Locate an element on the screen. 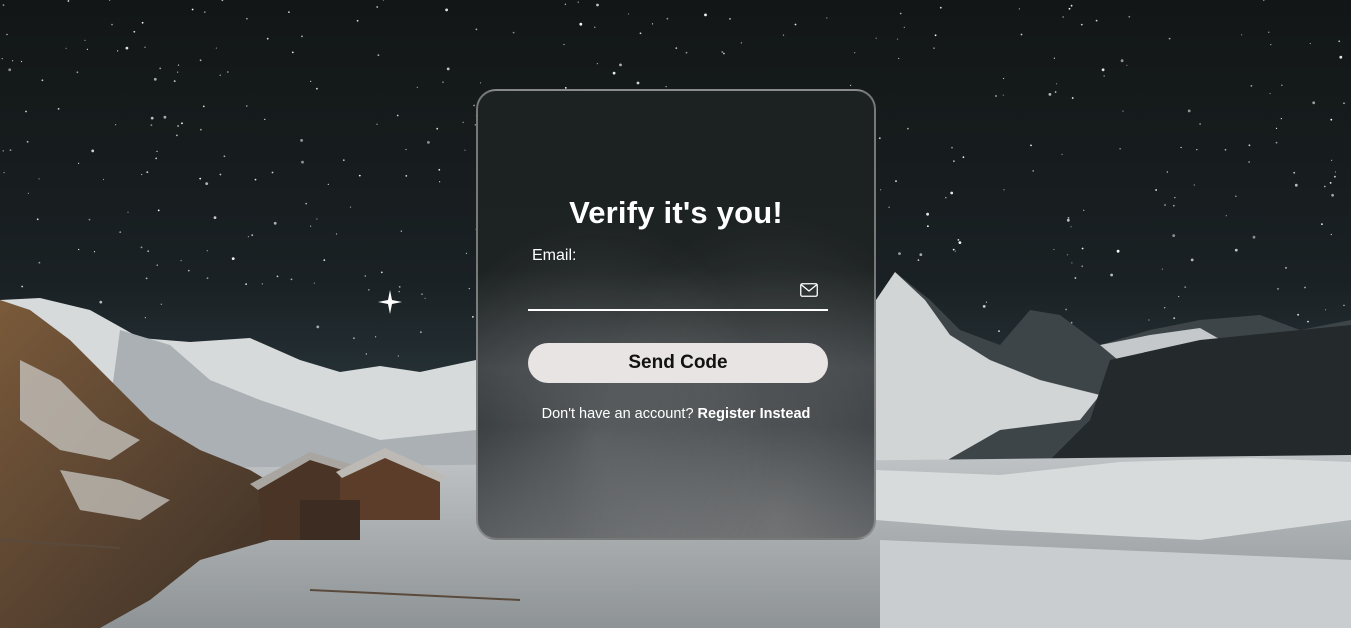  email-field is located at coordinates (678, 293).